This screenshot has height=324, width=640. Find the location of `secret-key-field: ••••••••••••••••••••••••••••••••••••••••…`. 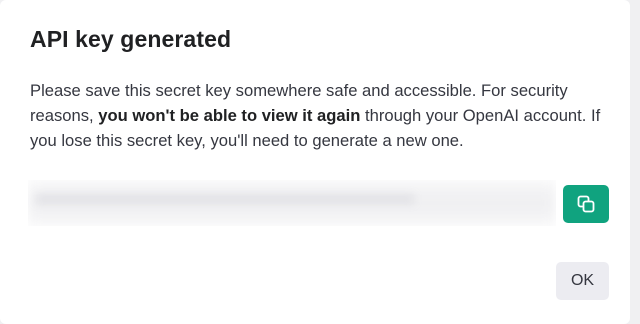

secret-key-field: ••••••••••••••••••••••••••••••••••••••••… is located at coordinates (292, 203).